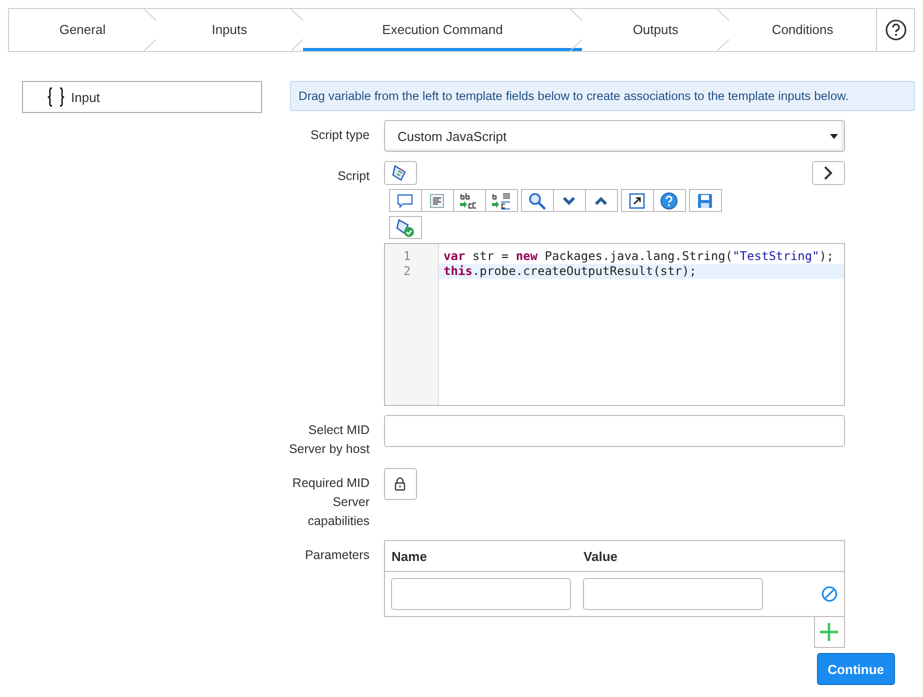  I want to click on field-label: Parameters, so click(337, 555).